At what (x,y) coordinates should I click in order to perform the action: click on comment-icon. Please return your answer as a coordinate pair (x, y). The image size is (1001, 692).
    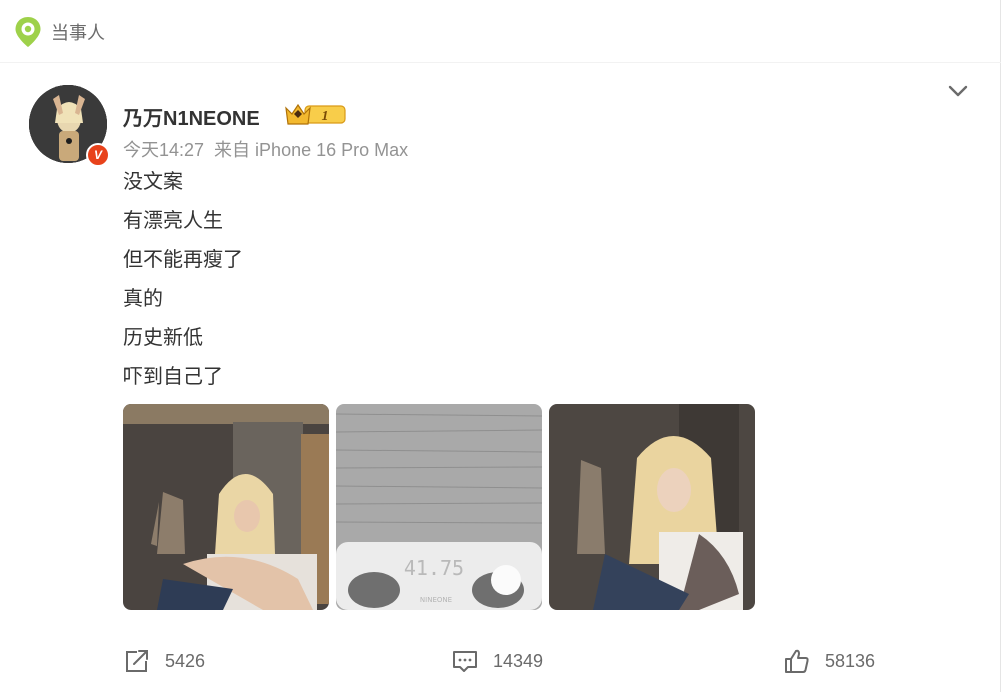
    Looking at the image, I should click on (465, 661).